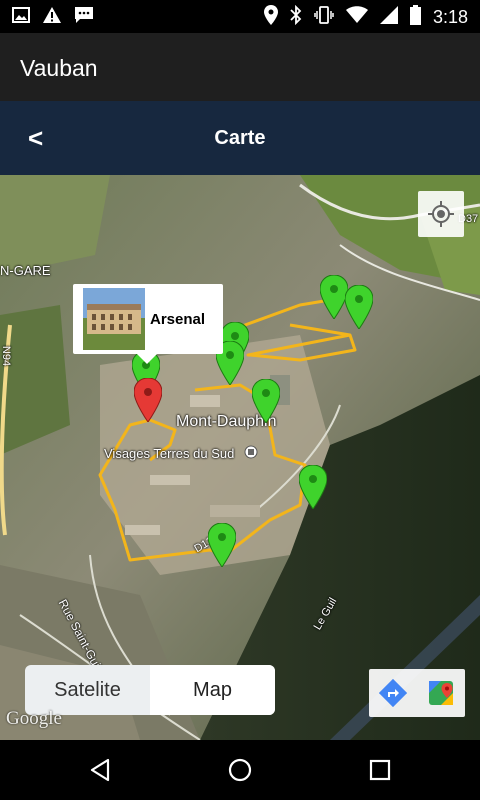  I want to click on map-option: Map, so click(212, 690).